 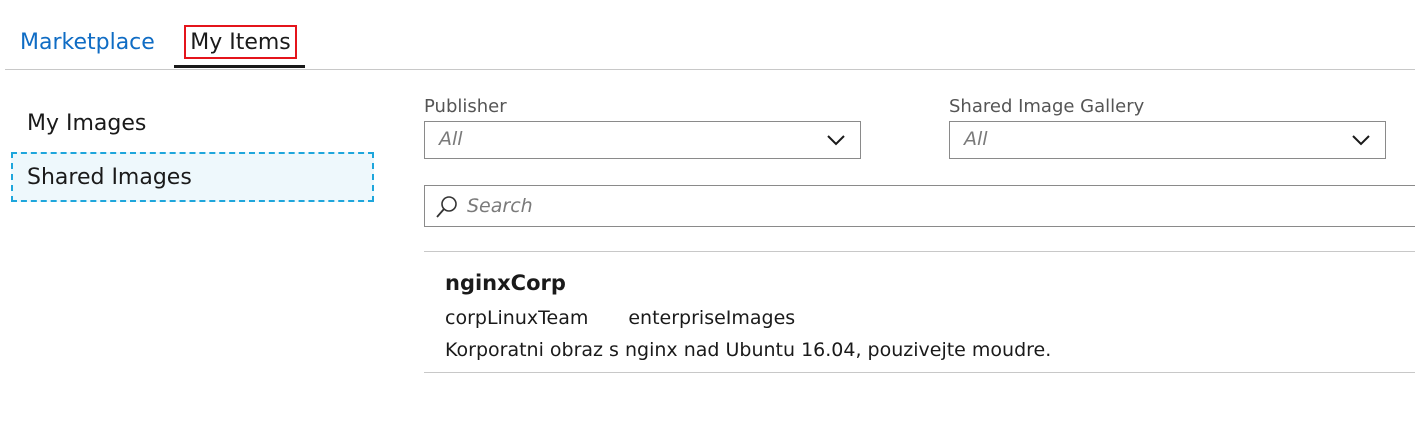 I want to click on active-tab-underline, so click(x=239, y=66).